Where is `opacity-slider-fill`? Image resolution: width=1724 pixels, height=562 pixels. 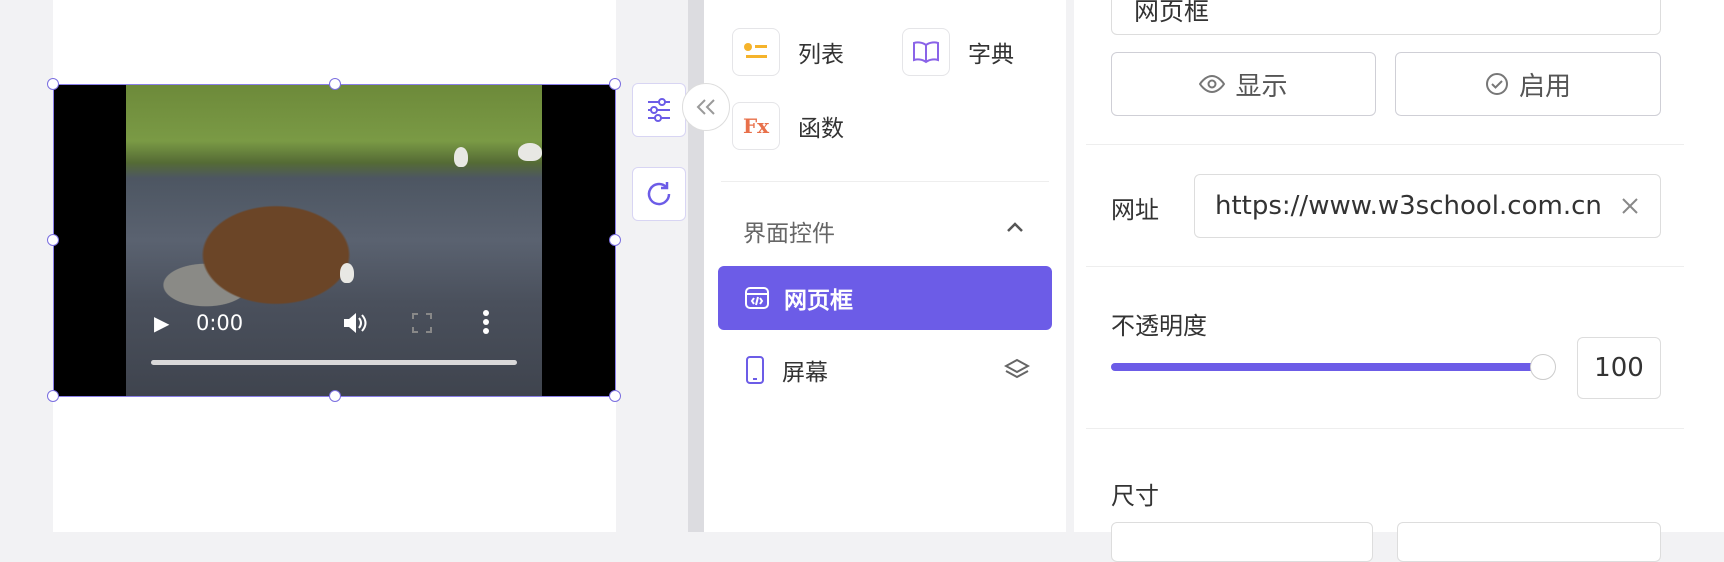
opacity-slider-fill is located at coordinates (1327, 367).